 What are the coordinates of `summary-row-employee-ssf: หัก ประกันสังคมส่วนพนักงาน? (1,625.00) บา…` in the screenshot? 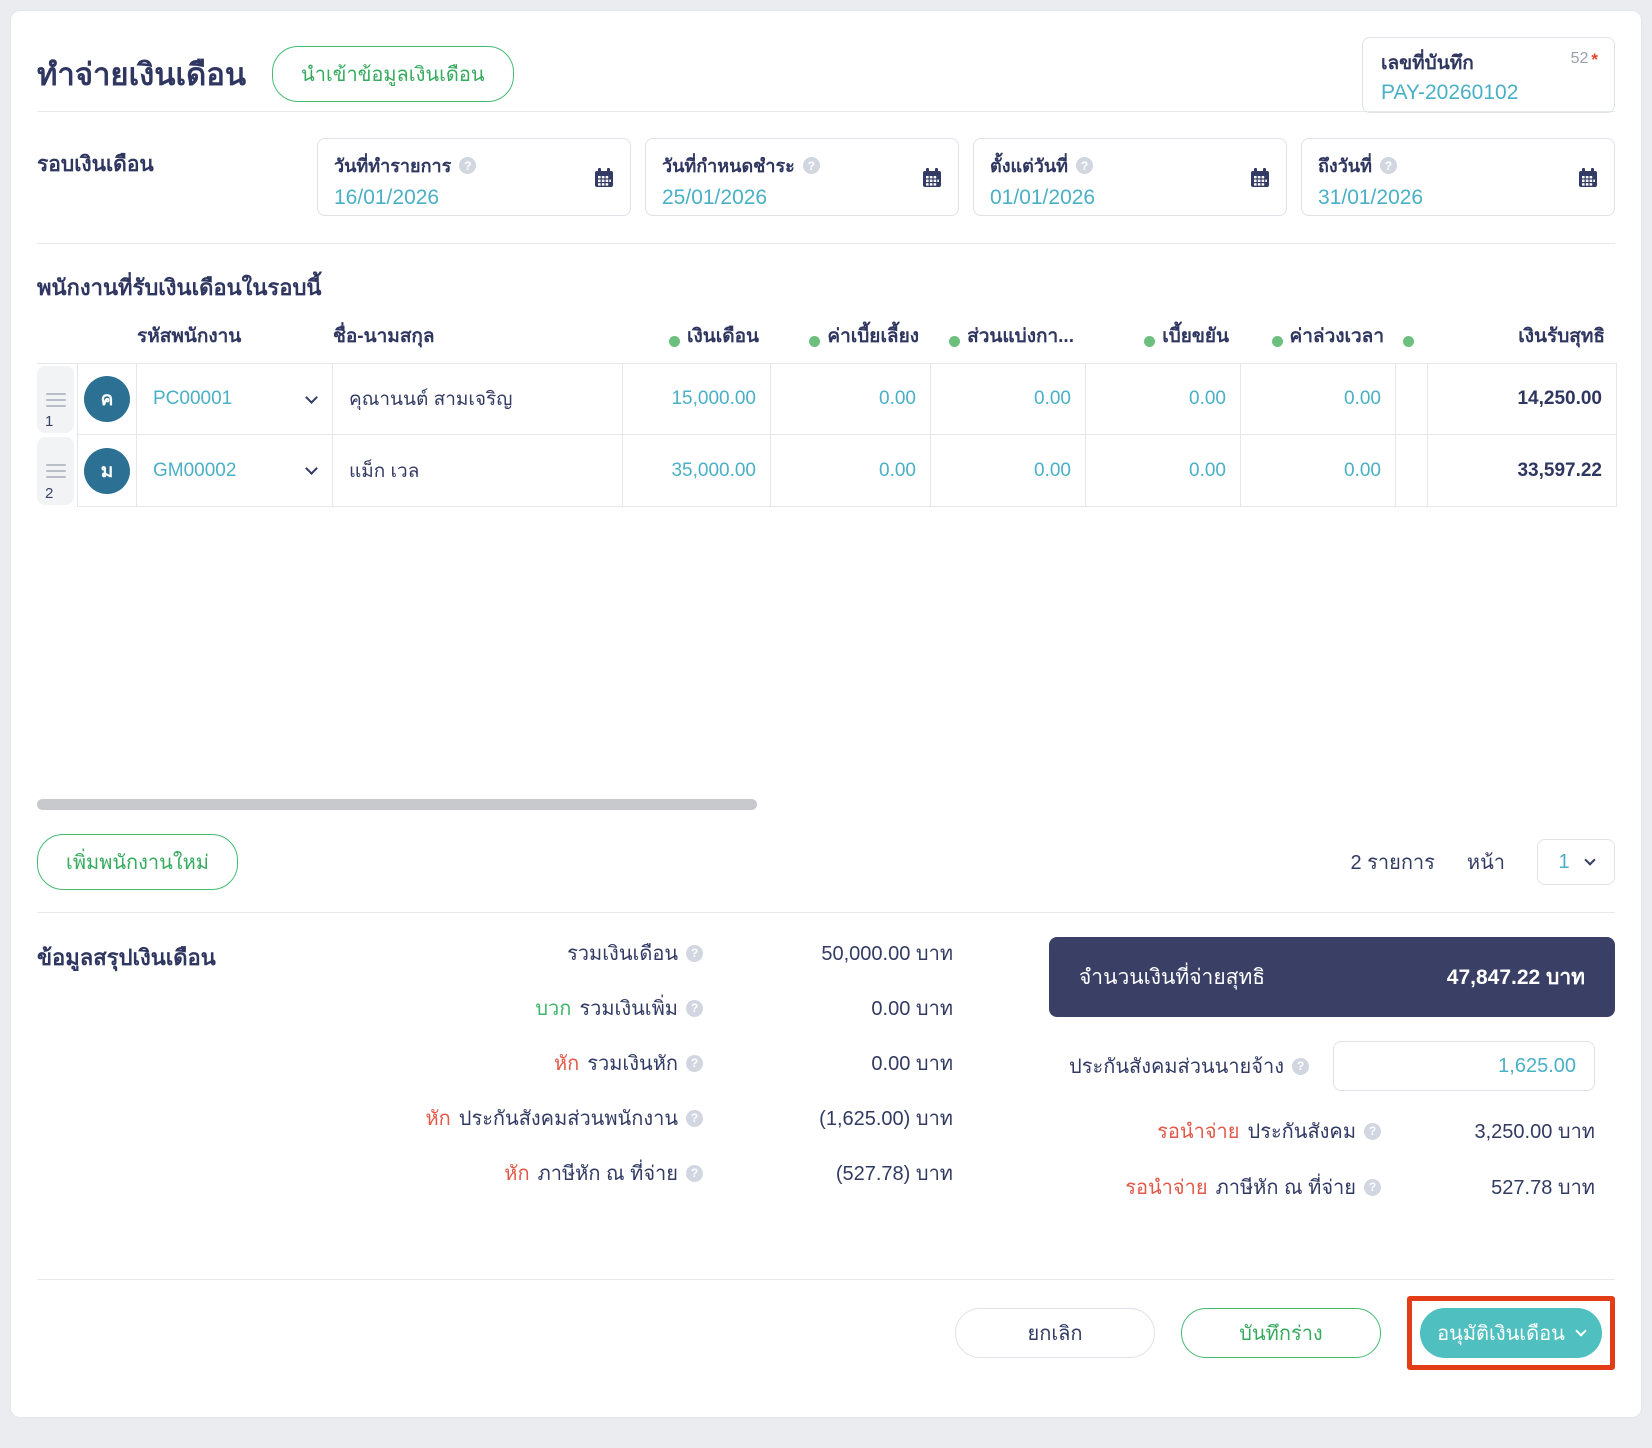 It's located at (629, 1118).